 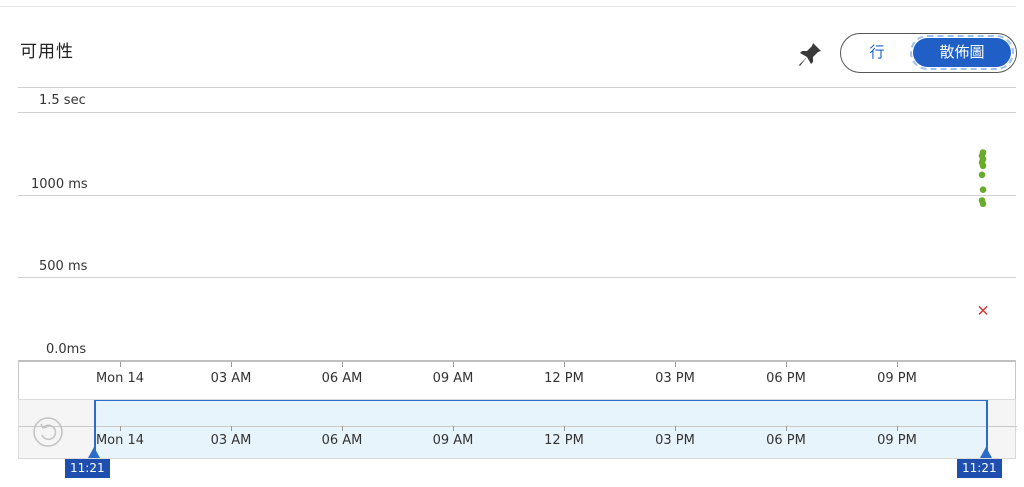 What do you see at coordinates (564, 440) in the screenshot?
I see `navigator-label: 12 PM` at bounding box center [564, 440].